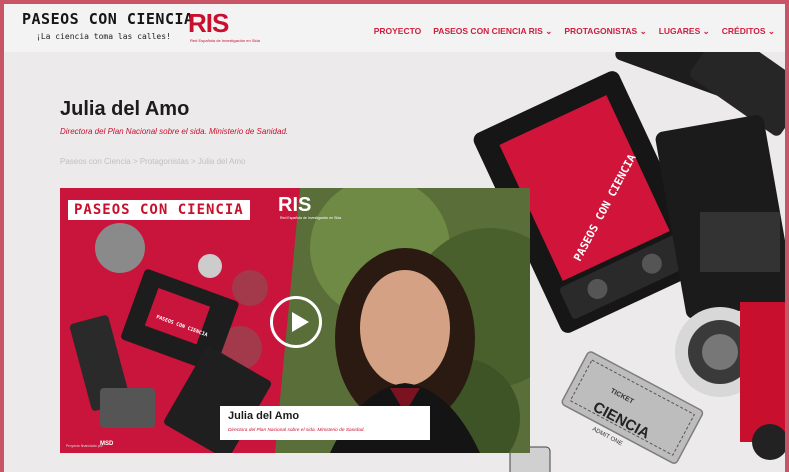 The image size is (789, 472). I want to click on caption-name: Julia del Amo, so click(264, 416).